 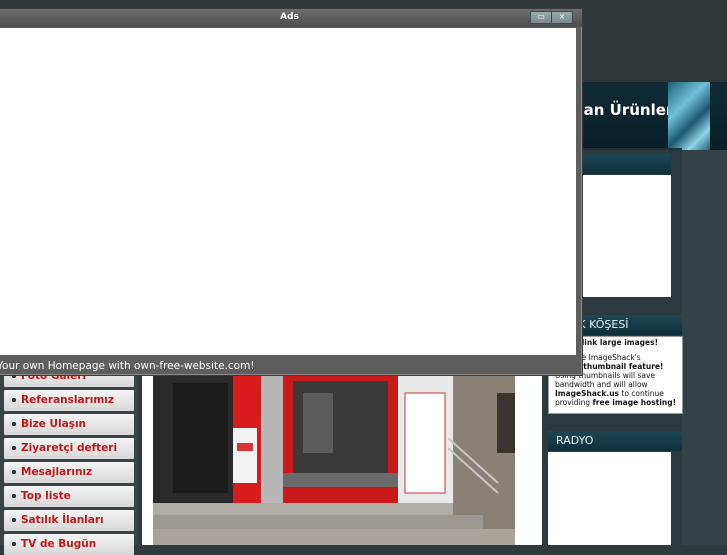 What do you see at coordinates (601, 384) in the screenshot?
I see `imageshack-line: bandwidth and will allow` at bounding box center [601, 384].